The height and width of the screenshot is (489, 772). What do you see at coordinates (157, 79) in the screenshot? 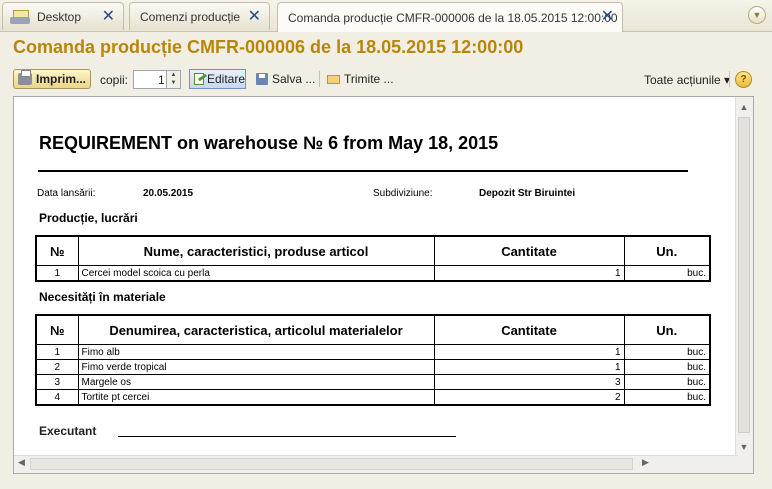
I see `copies-stepper: 1 ▲ ▼` at bounding box center [157, 79].